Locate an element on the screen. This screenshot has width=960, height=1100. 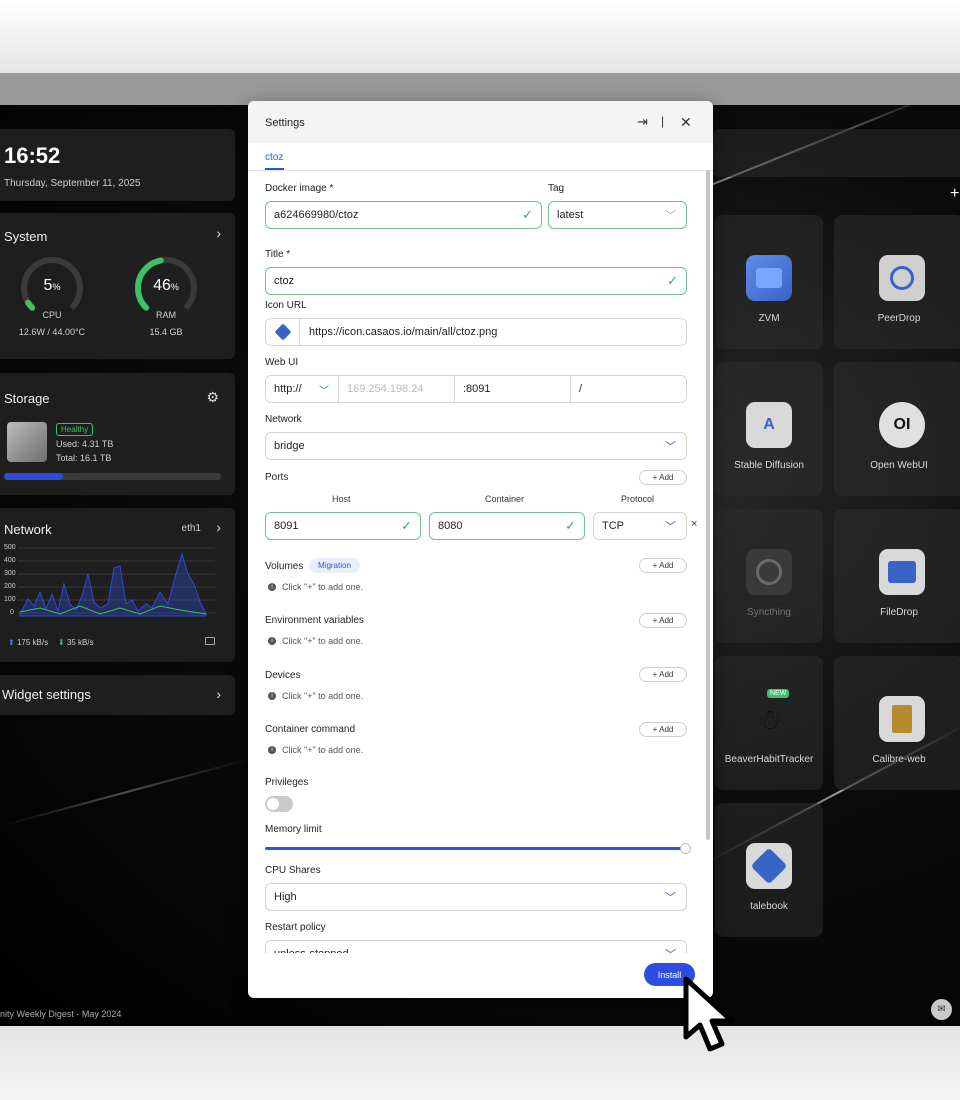
background-streak is located at coordinates (126, 792).